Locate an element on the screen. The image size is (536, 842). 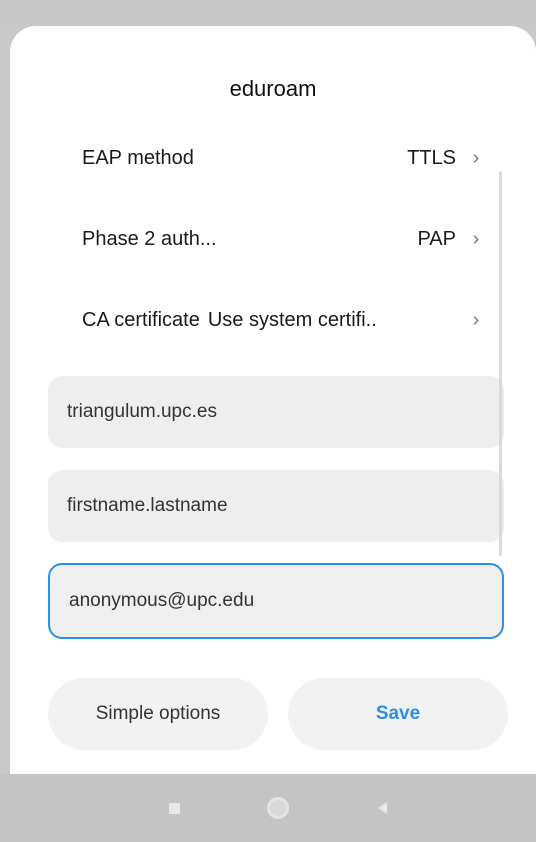
setting-label: CA certificate is located at coordinates (141, 319).